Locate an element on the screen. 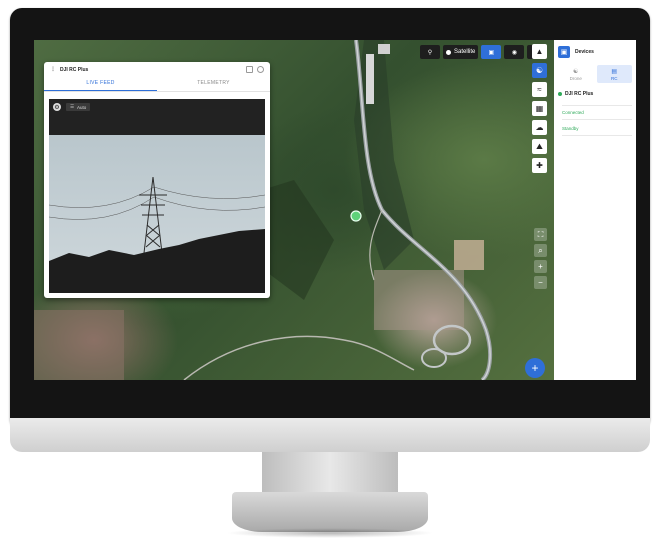 This screenshot has height=543, width=656. layers-icon: ▲ is located at coordinates (539, 51).